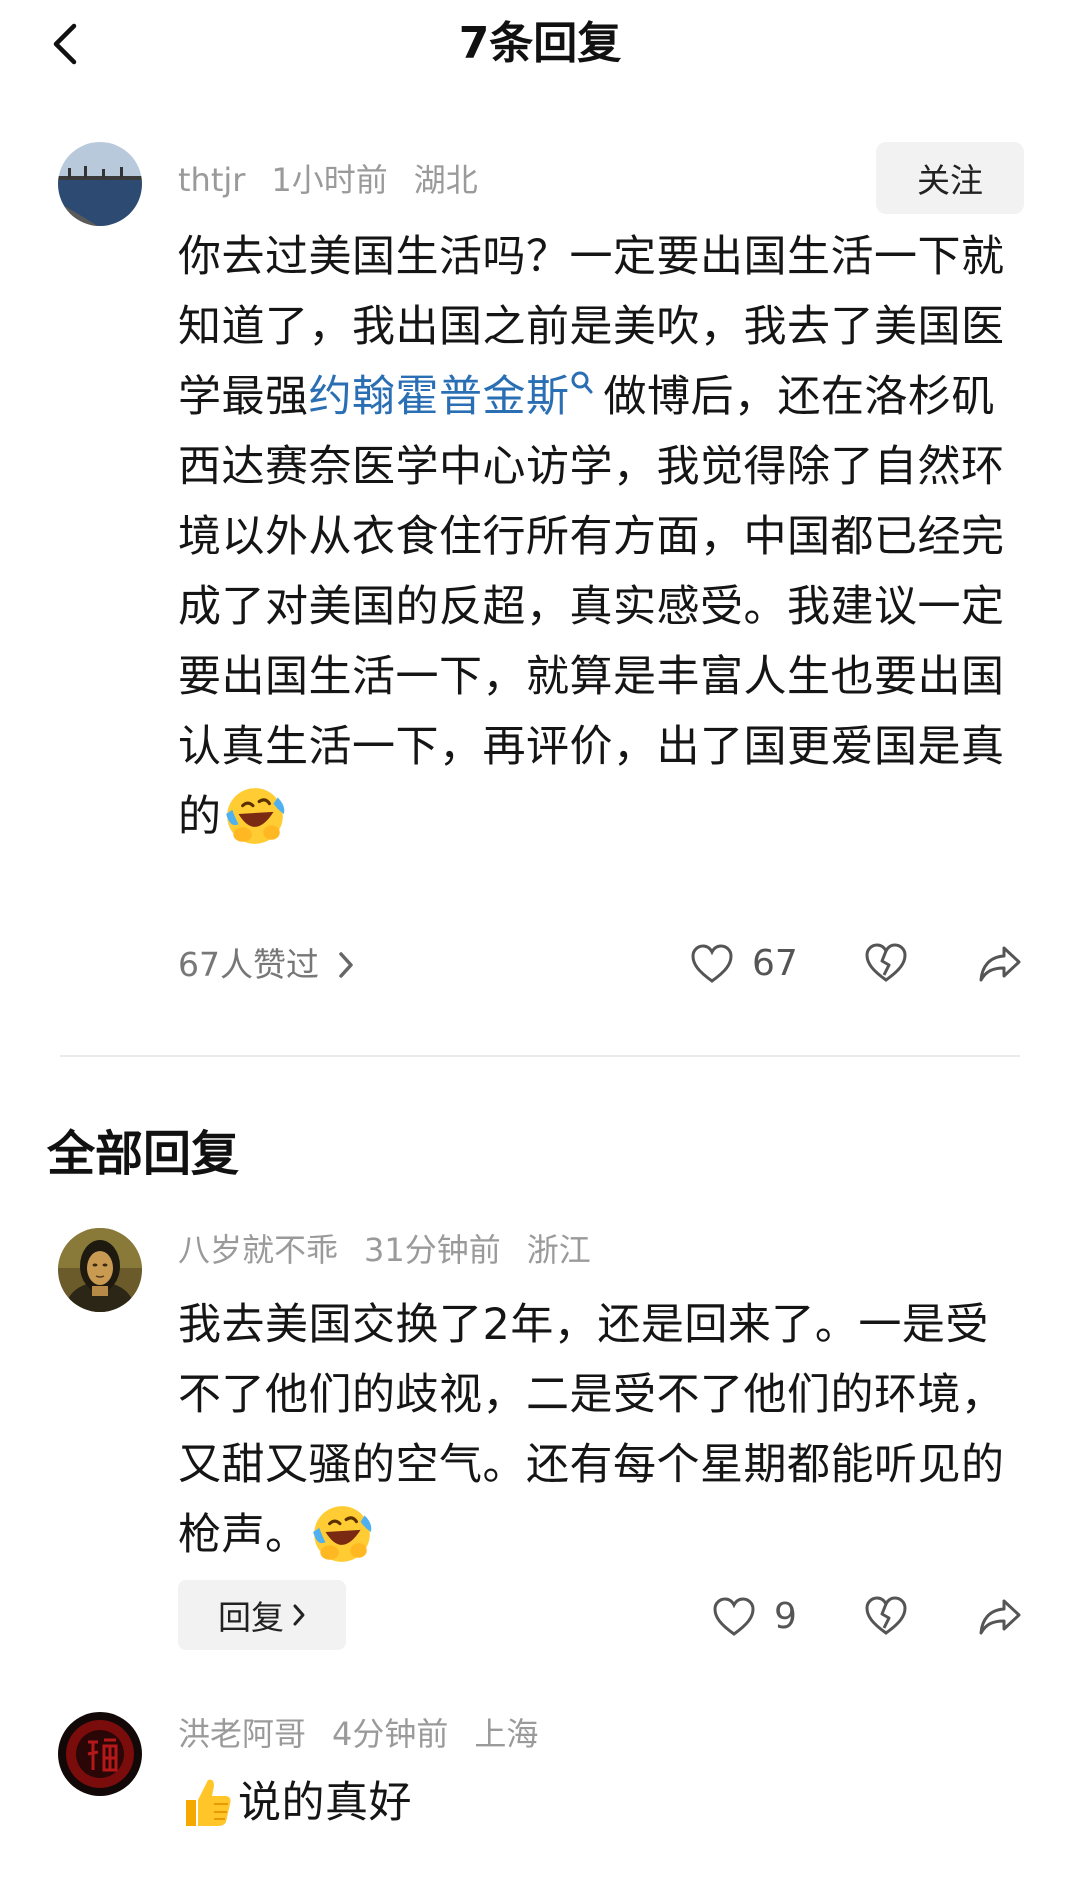 The height and width of the screenshot is (1878, 1080). What do you see at coordinates (950, 178) in the screenshot?
I see `follow-button: 关注` at bounding box center [950, 178].